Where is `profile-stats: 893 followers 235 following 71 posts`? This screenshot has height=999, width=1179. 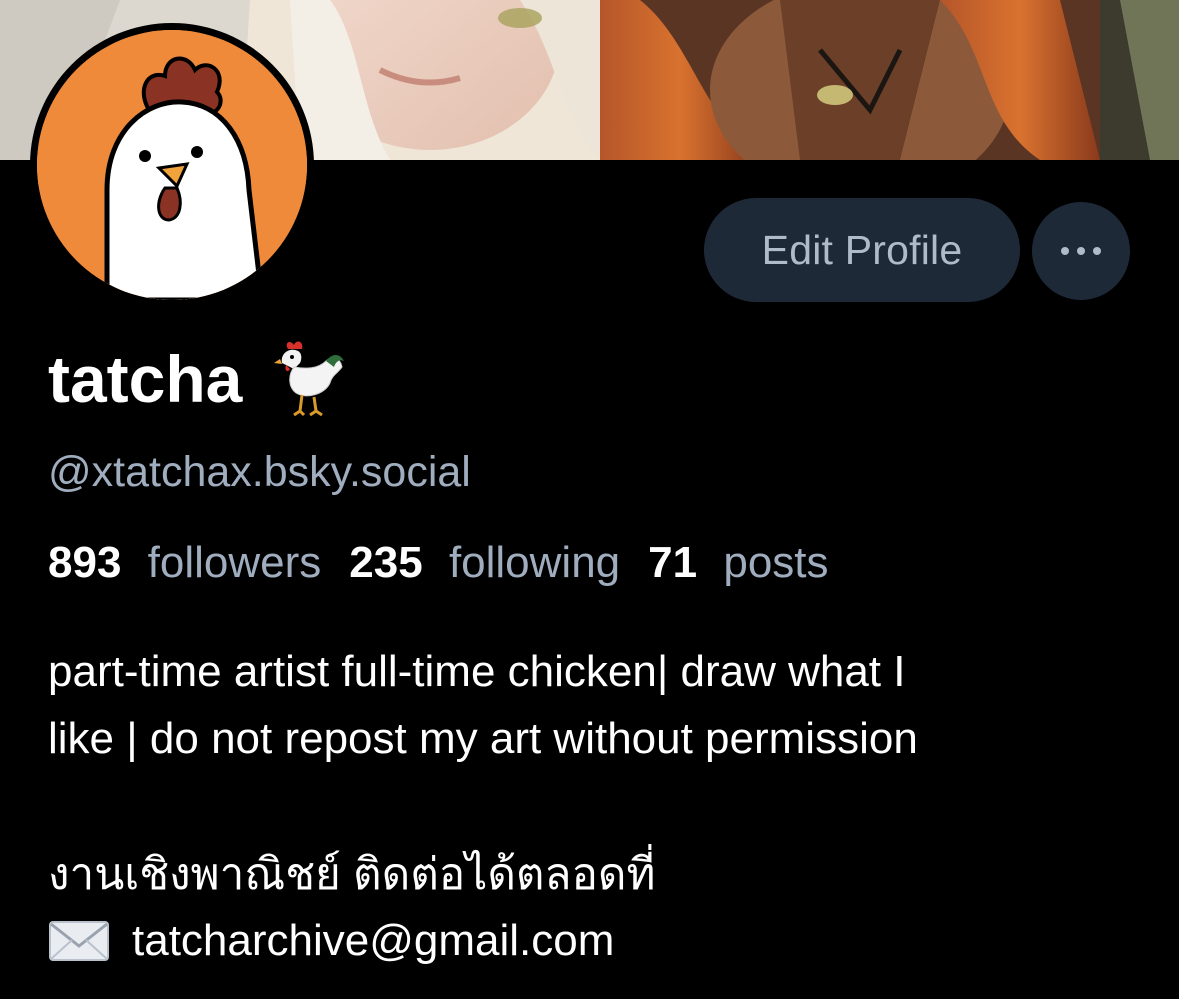 profile-stats: 893 followers 235 following 71 posts is located at coordinates (438, 563).